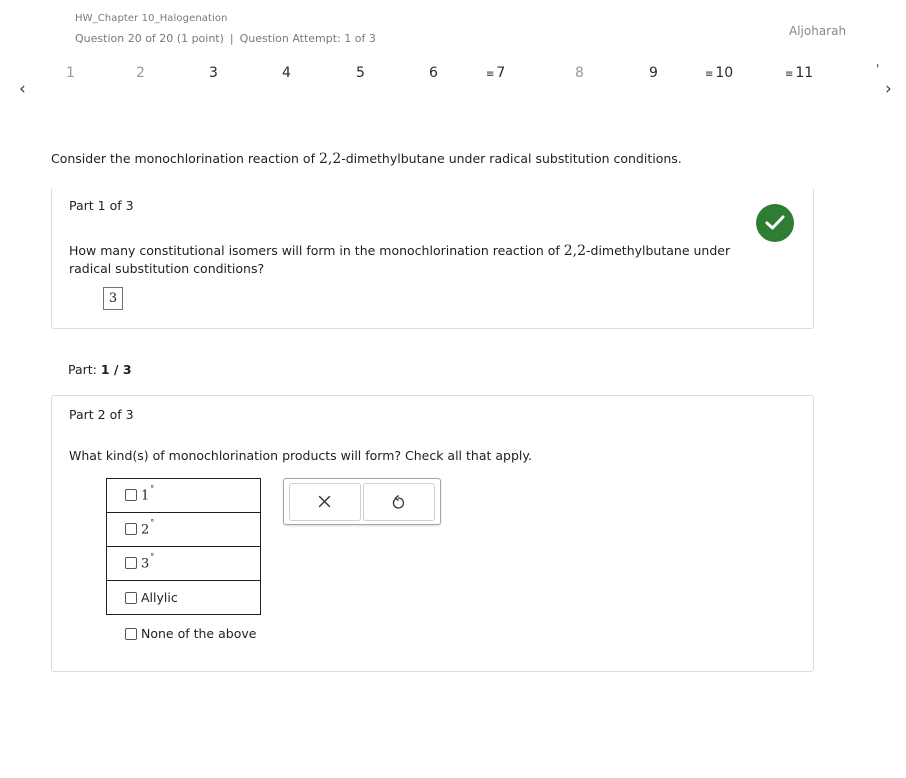  I want to click on part-progress: Part: 1 / 3, so click(100, 369).